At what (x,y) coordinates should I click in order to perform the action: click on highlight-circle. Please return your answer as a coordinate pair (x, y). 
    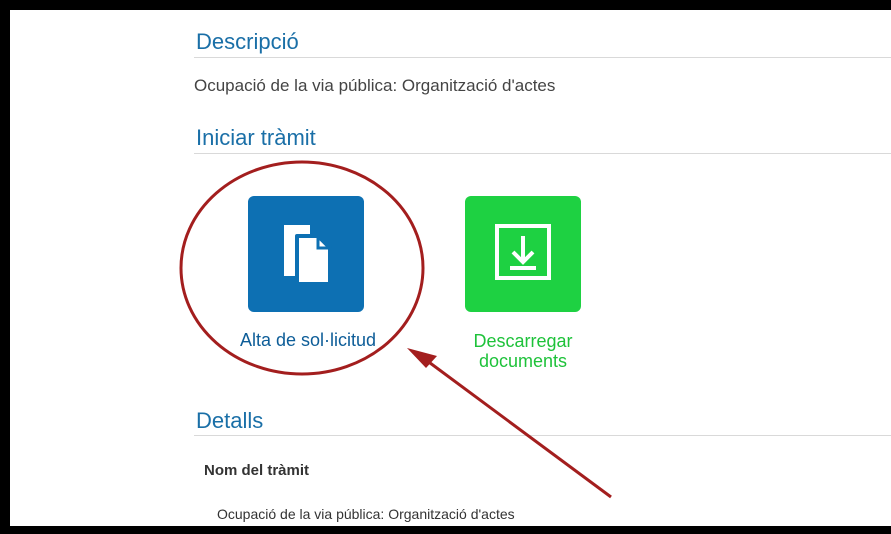
    Looking at the image, I should click on (302, 268).